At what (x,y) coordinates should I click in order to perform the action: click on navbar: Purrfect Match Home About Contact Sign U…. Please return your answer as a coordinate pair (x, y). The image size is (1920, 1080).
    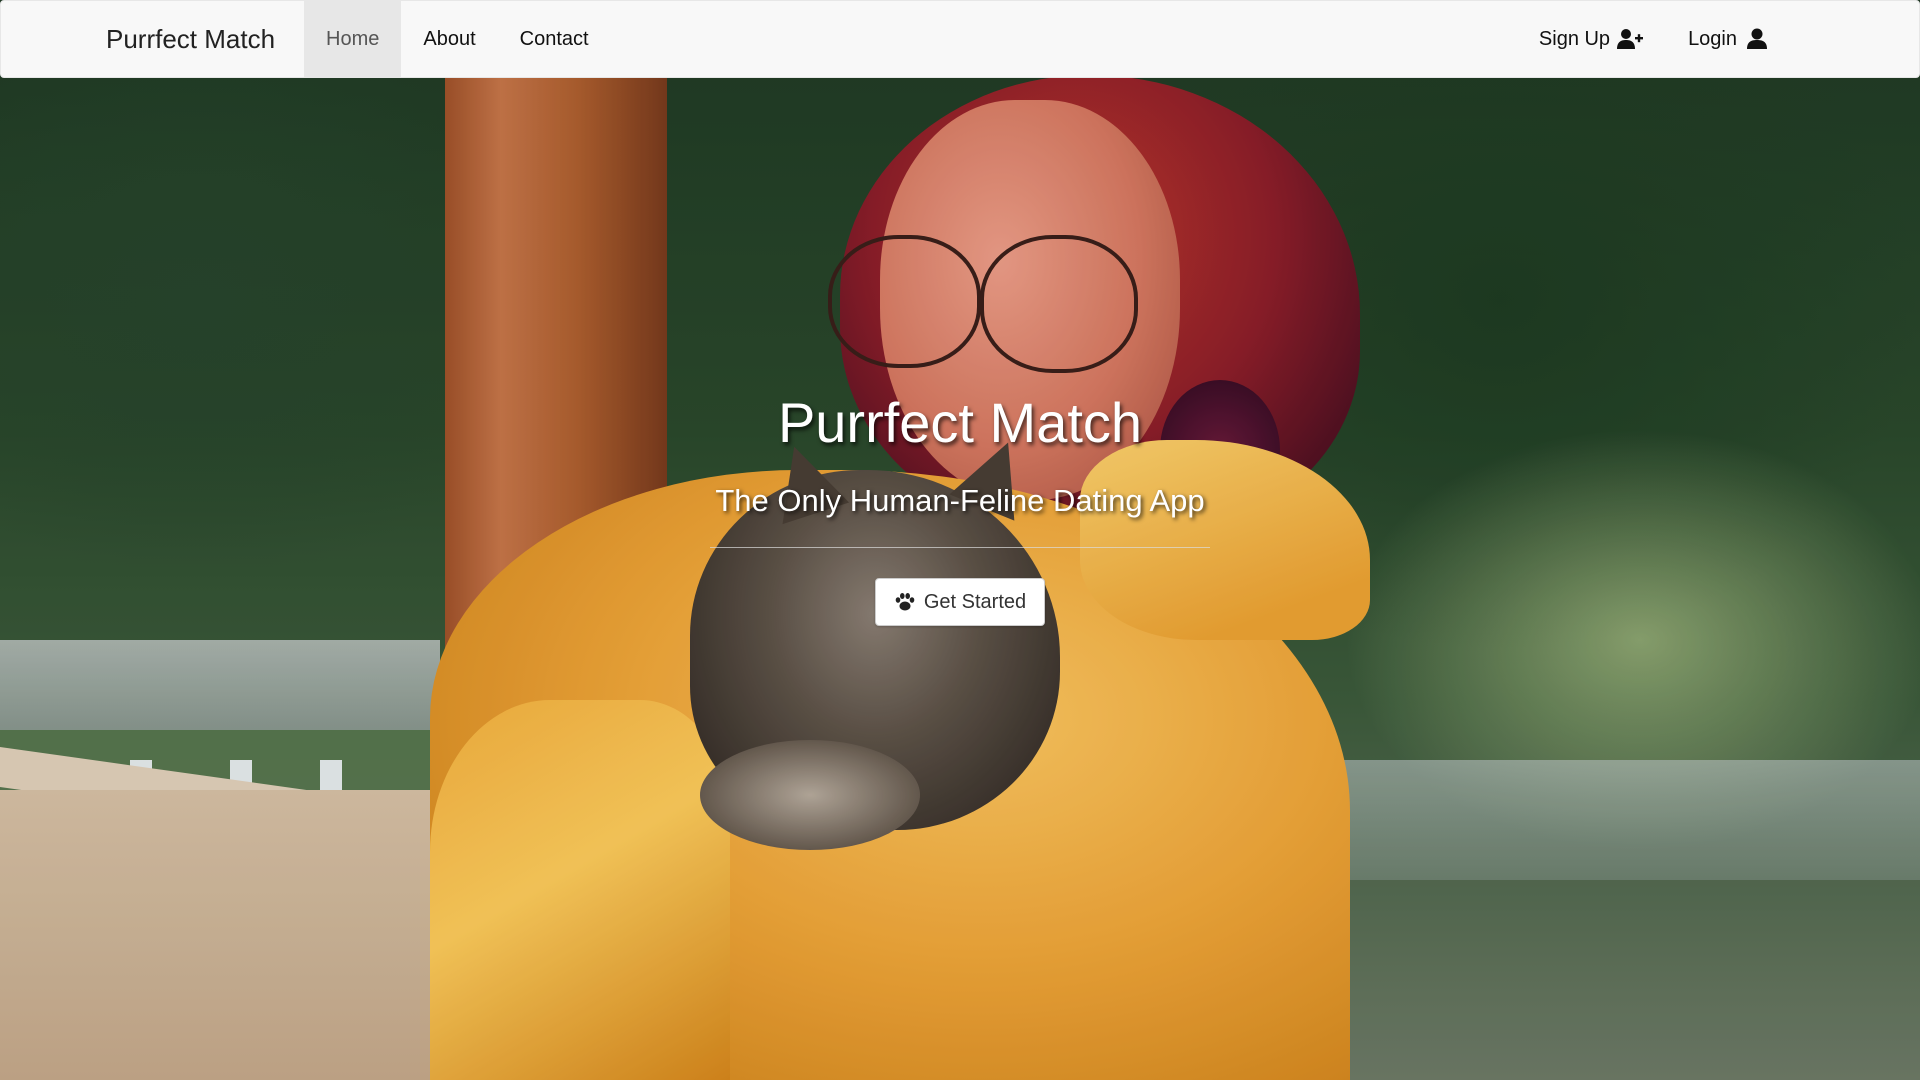
    Looking at the image, I should click on (960, 39).